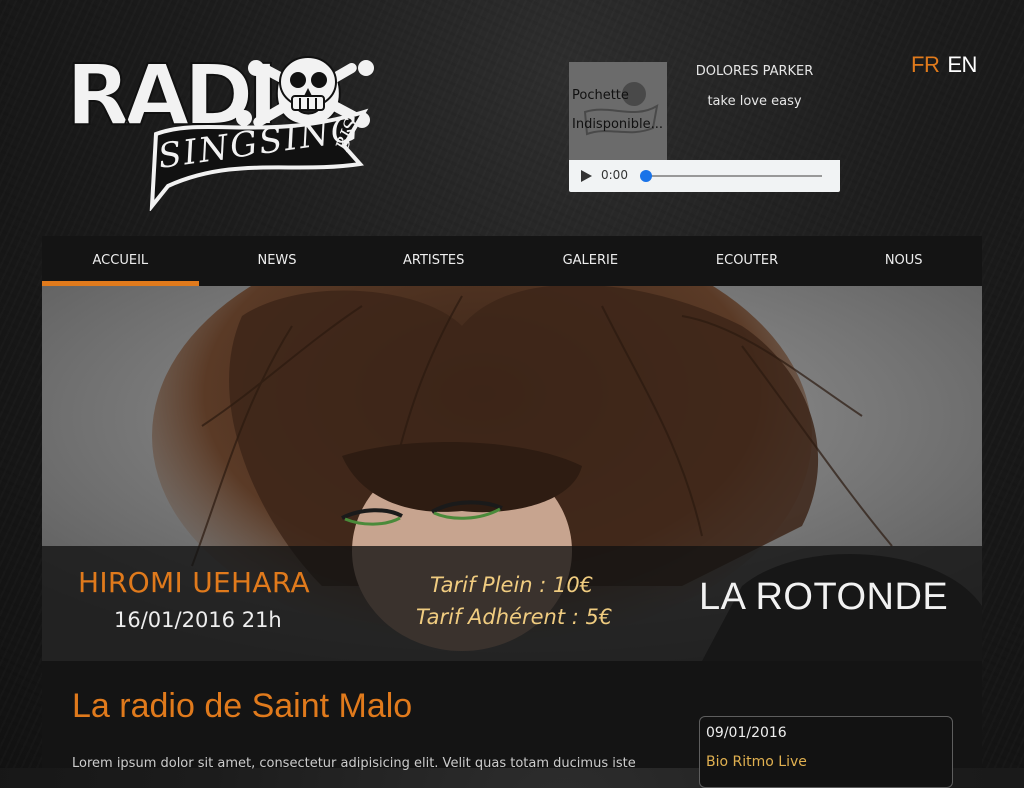 The width and height of the screenshot is (1024, 788). I want to click on nav-item-ecouter: ECOUTER, so click(747, 261).